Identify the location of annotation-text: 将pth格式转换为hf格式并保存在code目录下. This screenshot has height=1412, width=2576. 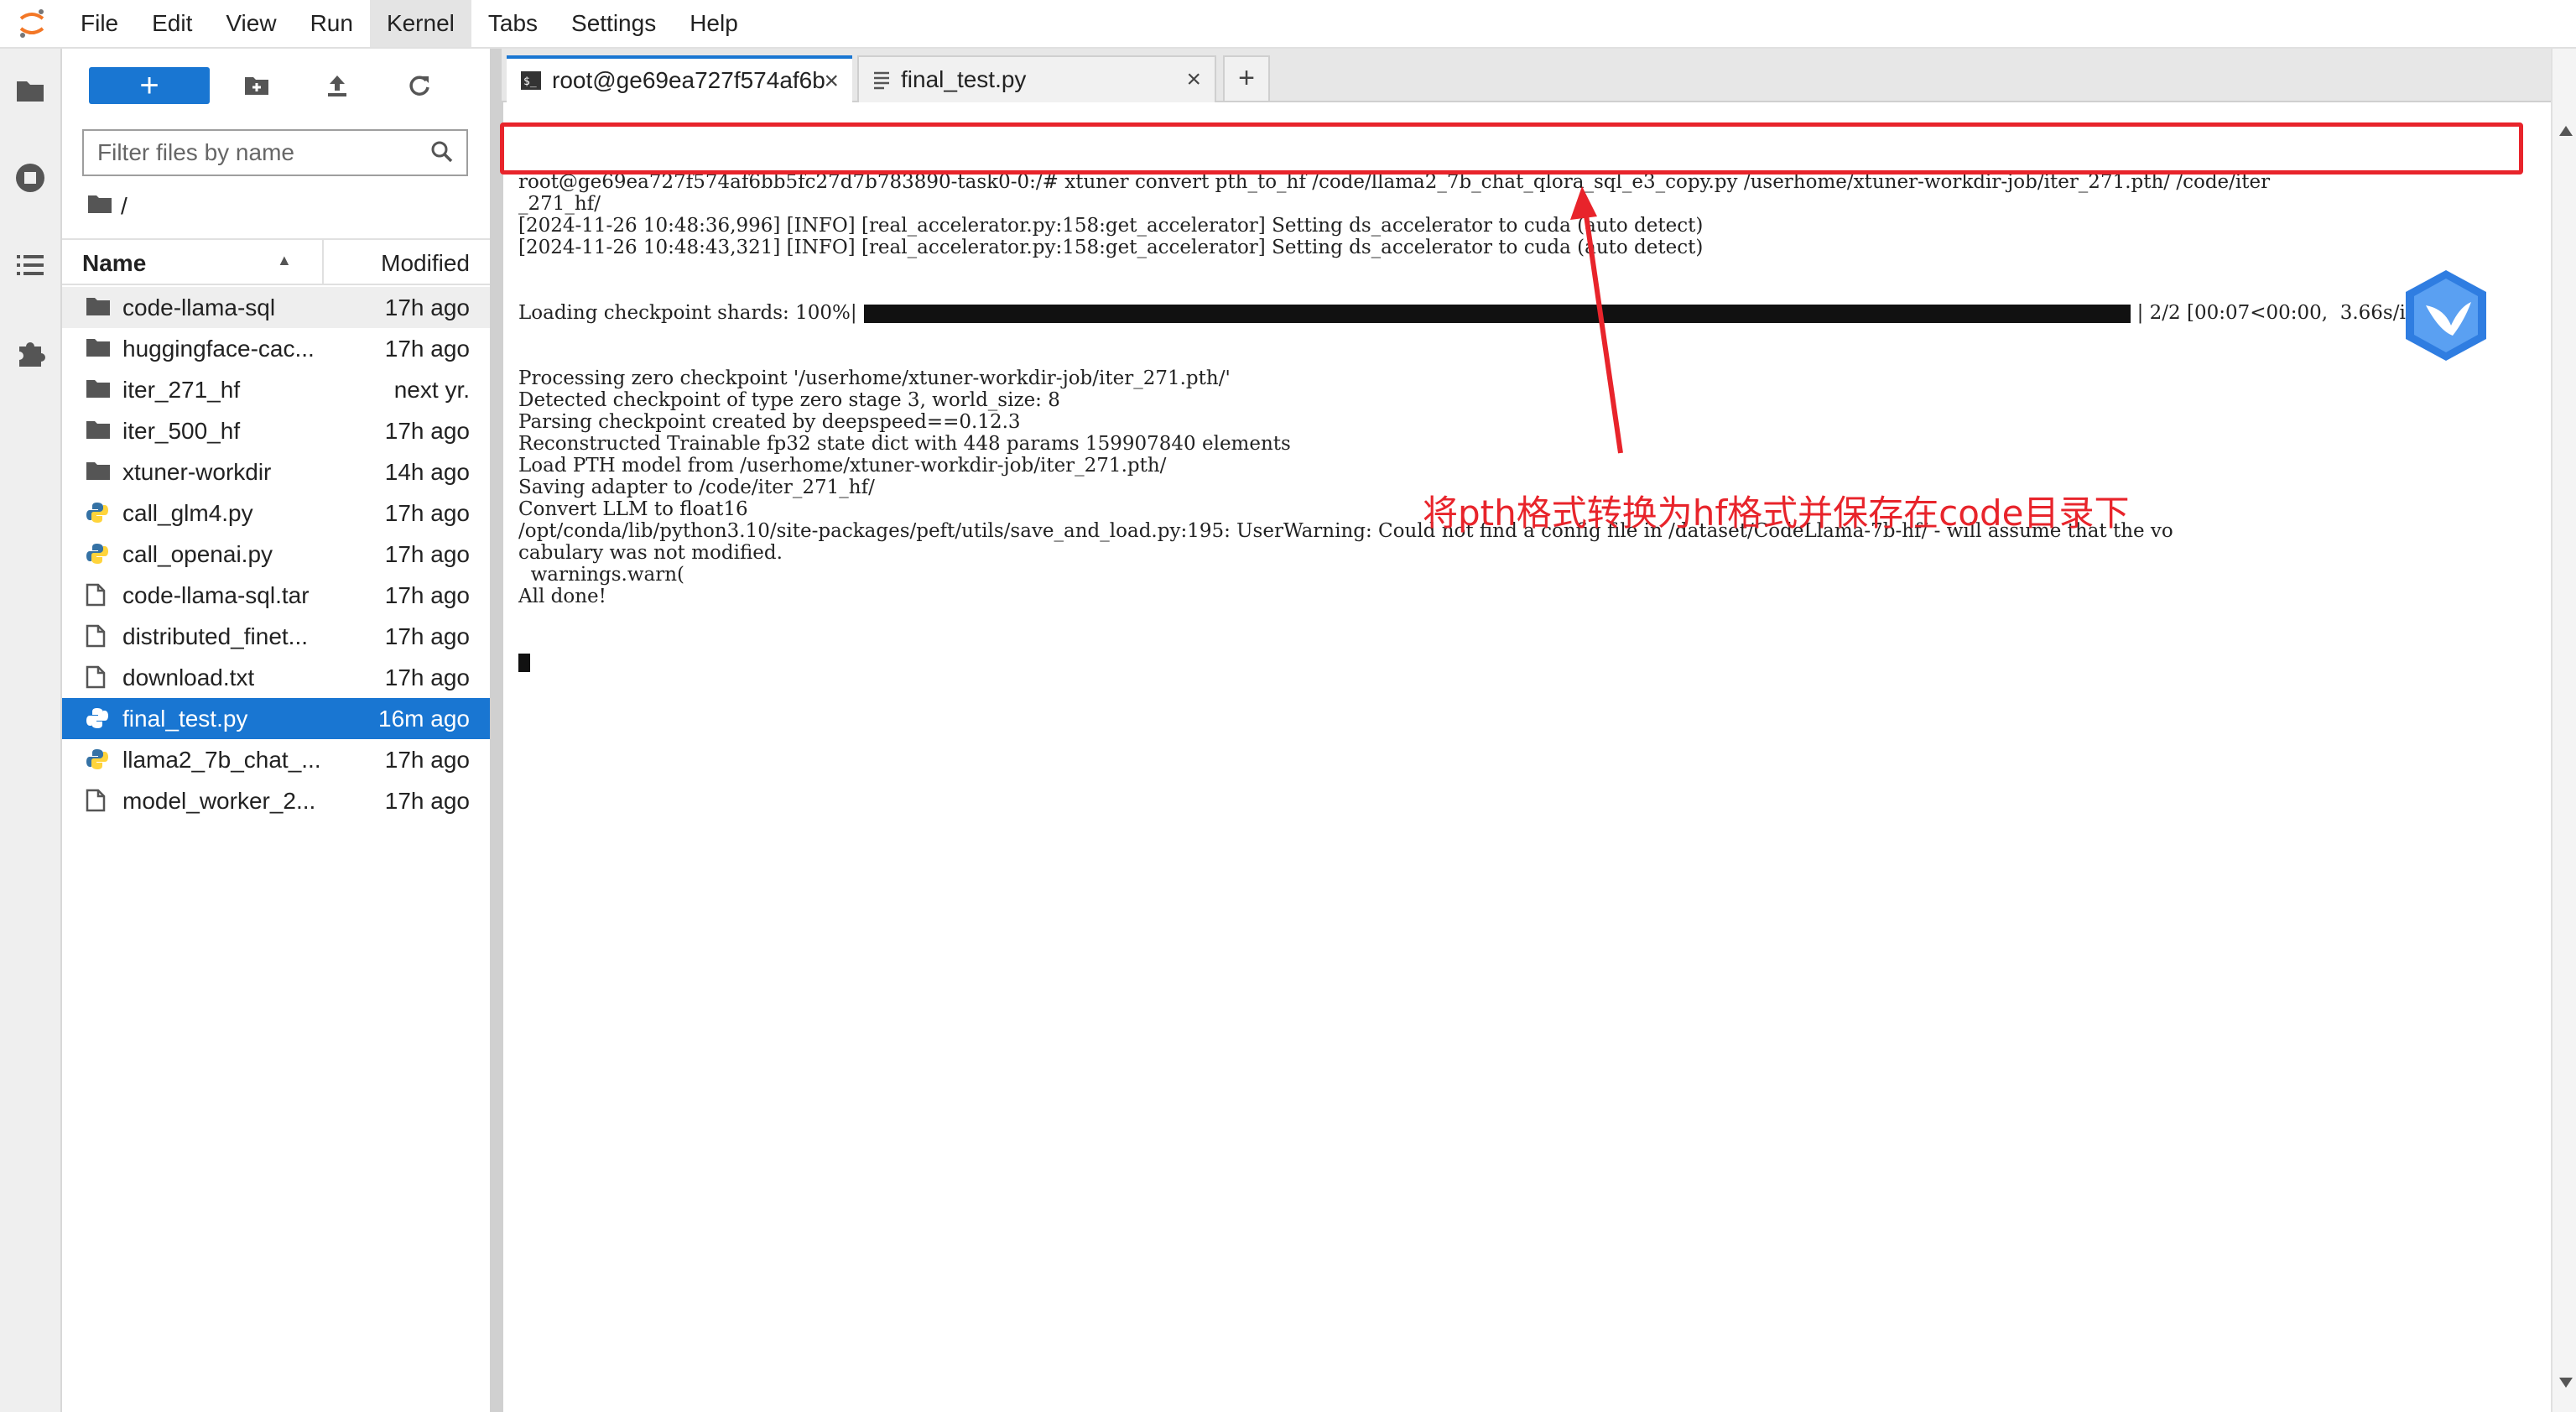
(1776, 513).